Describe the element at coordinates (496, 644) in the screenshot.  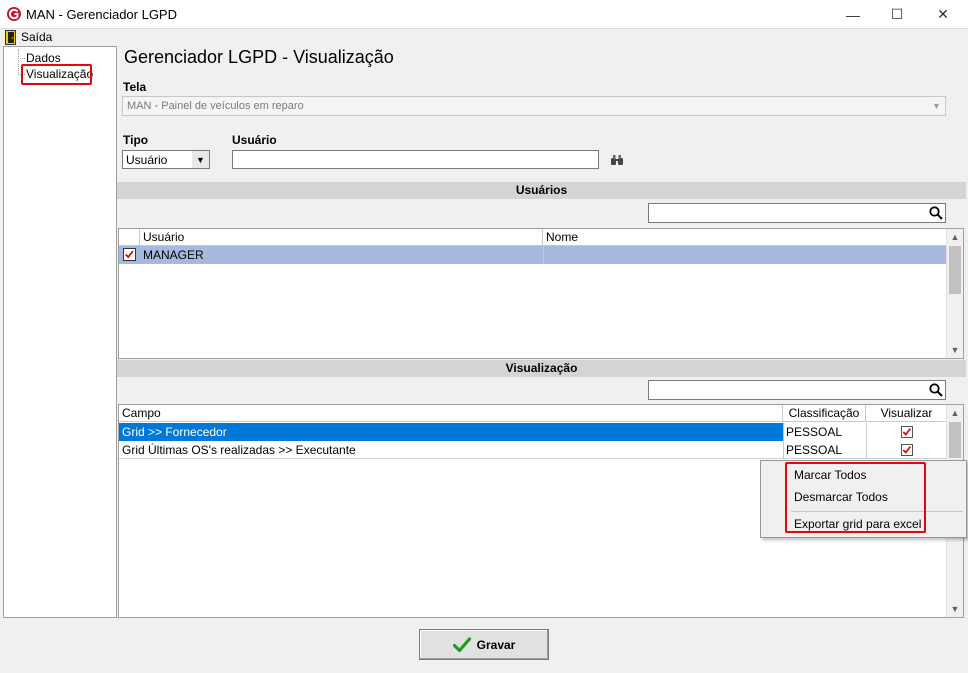
I see `save-button-label: Gravar` at that location.